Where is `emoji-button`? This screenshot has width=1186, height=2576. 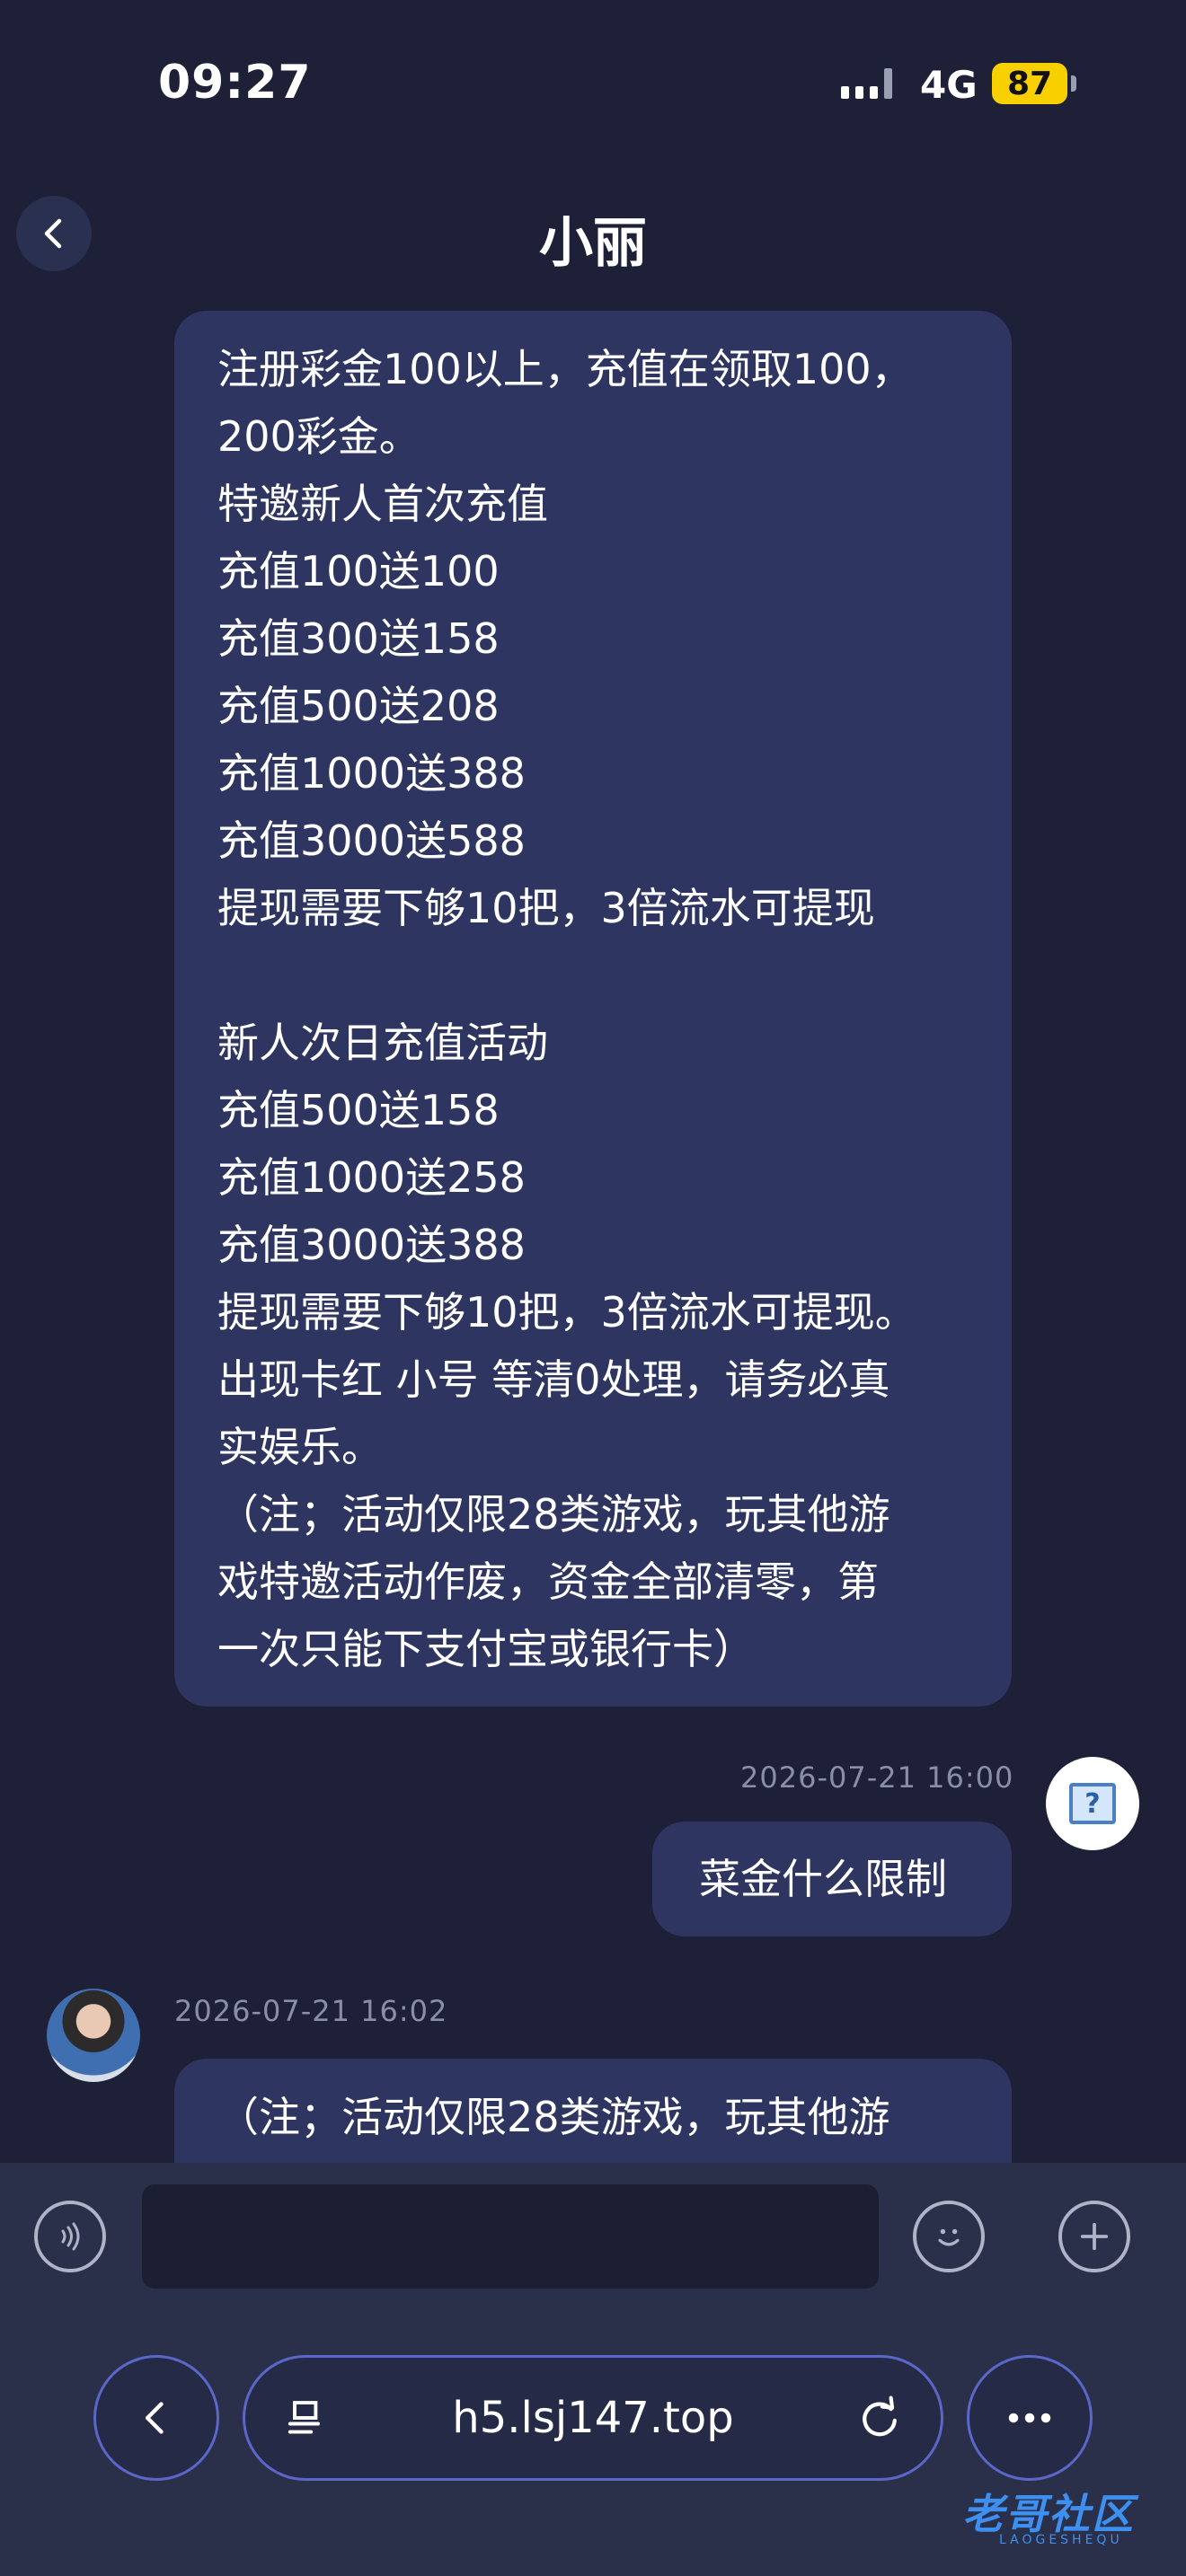 emoji-button is located at coordinates (949, 2236).